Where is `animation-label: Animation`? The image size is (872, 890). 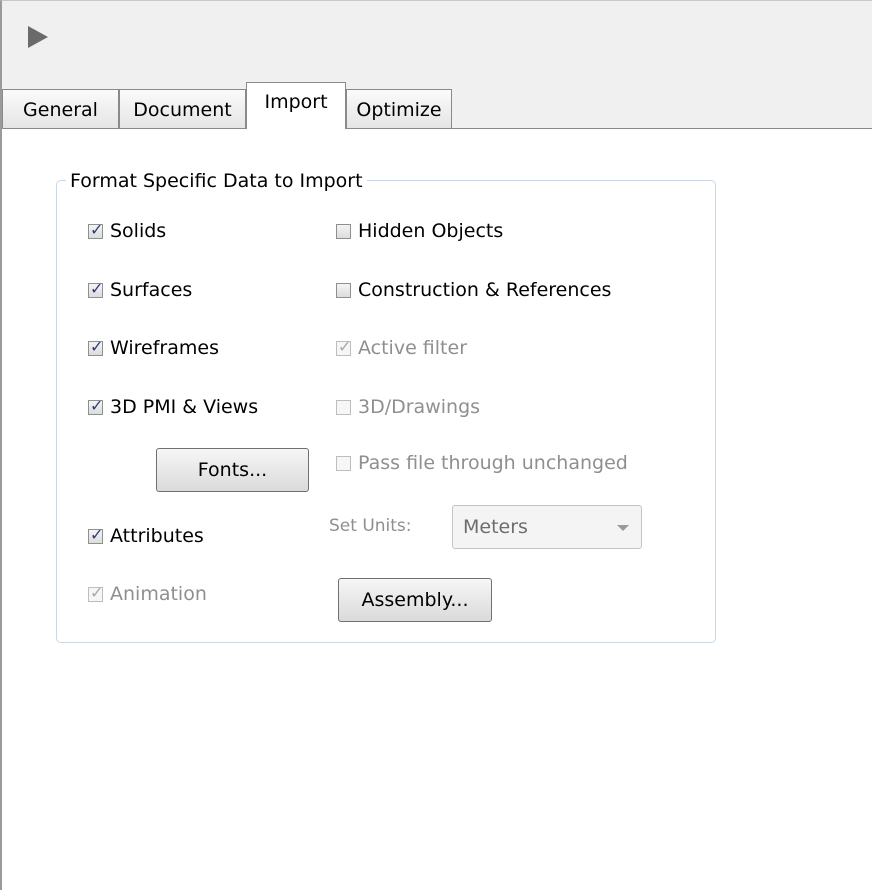
animation-label: Animation is located at coordinates (158, 594).